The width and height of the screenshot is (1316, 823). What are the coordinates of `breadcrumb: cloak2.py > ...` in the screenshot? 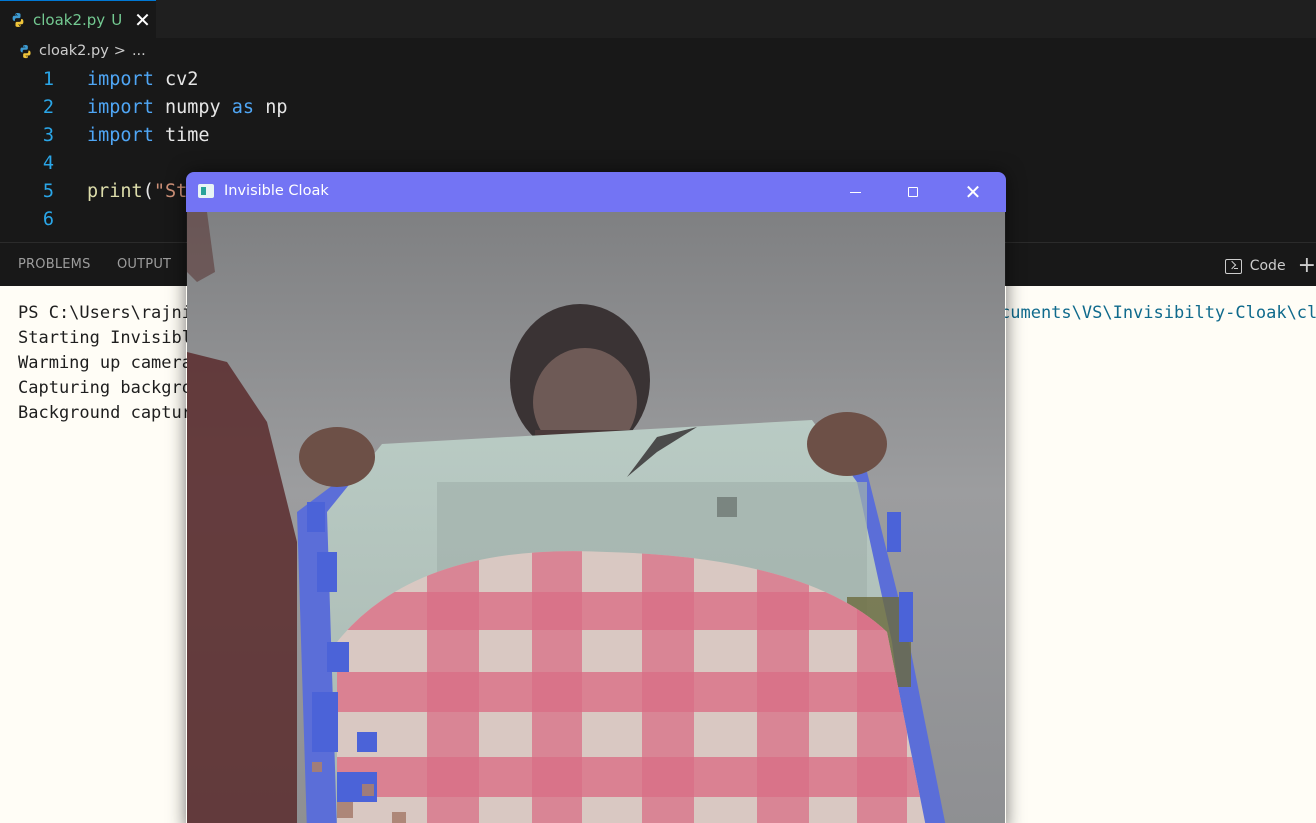 It's located at (658, 51).